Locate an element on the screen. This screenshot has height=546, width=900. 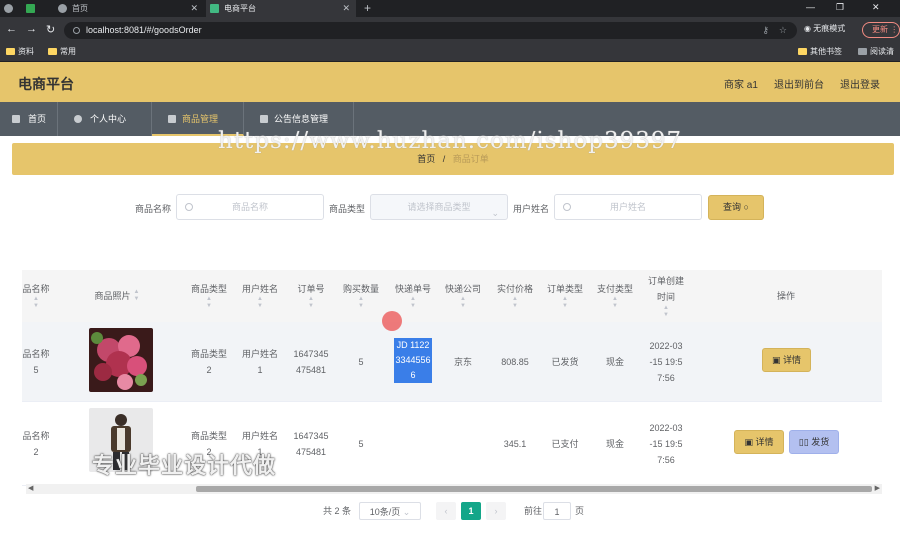
tab-ecommerce: 电商平台 ✕ is located at coordinates (281, 8).